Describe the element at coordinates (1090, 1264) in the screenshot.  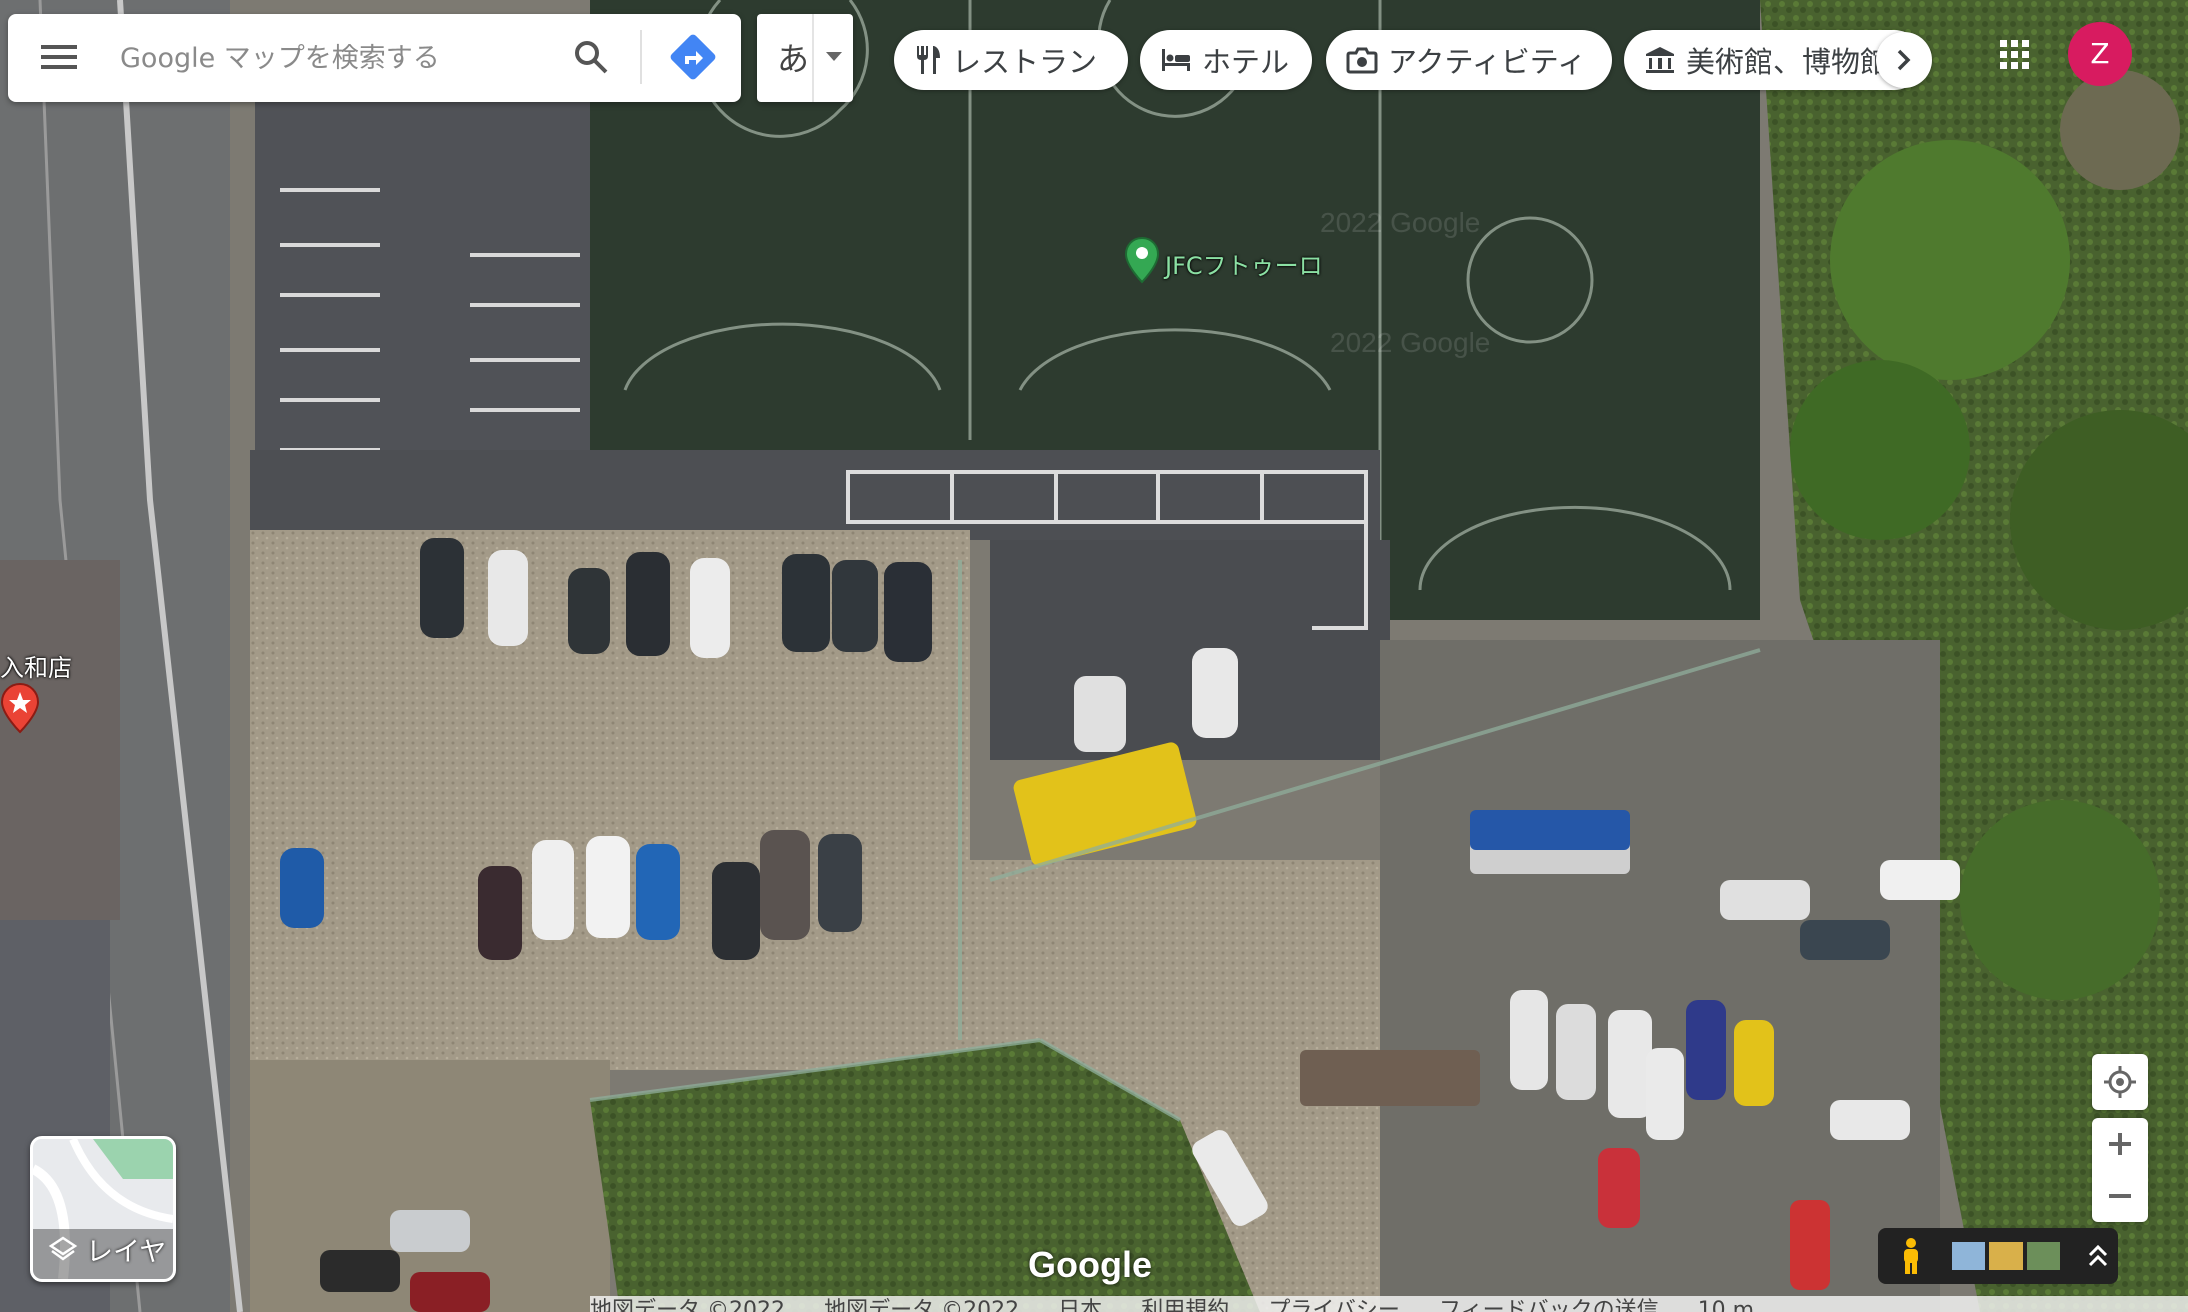
I see `google-logo: Google` at that location.